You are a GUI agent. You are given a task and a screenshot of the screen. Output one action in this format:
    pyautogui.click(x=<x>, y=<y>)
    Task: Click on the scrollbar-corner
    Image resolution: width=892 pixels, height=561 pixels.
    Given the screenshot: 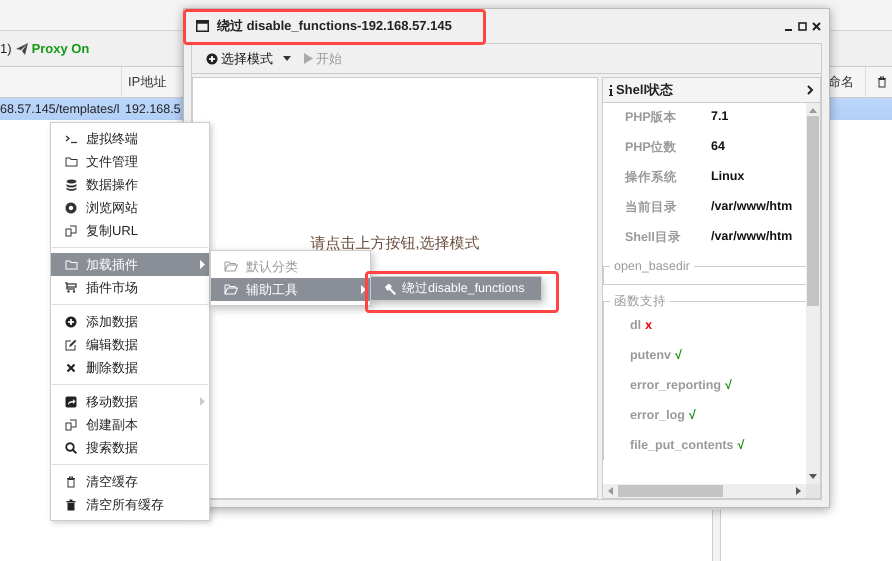 What is the action you would take?
    pyautogui.click(x=813, y=491)
    